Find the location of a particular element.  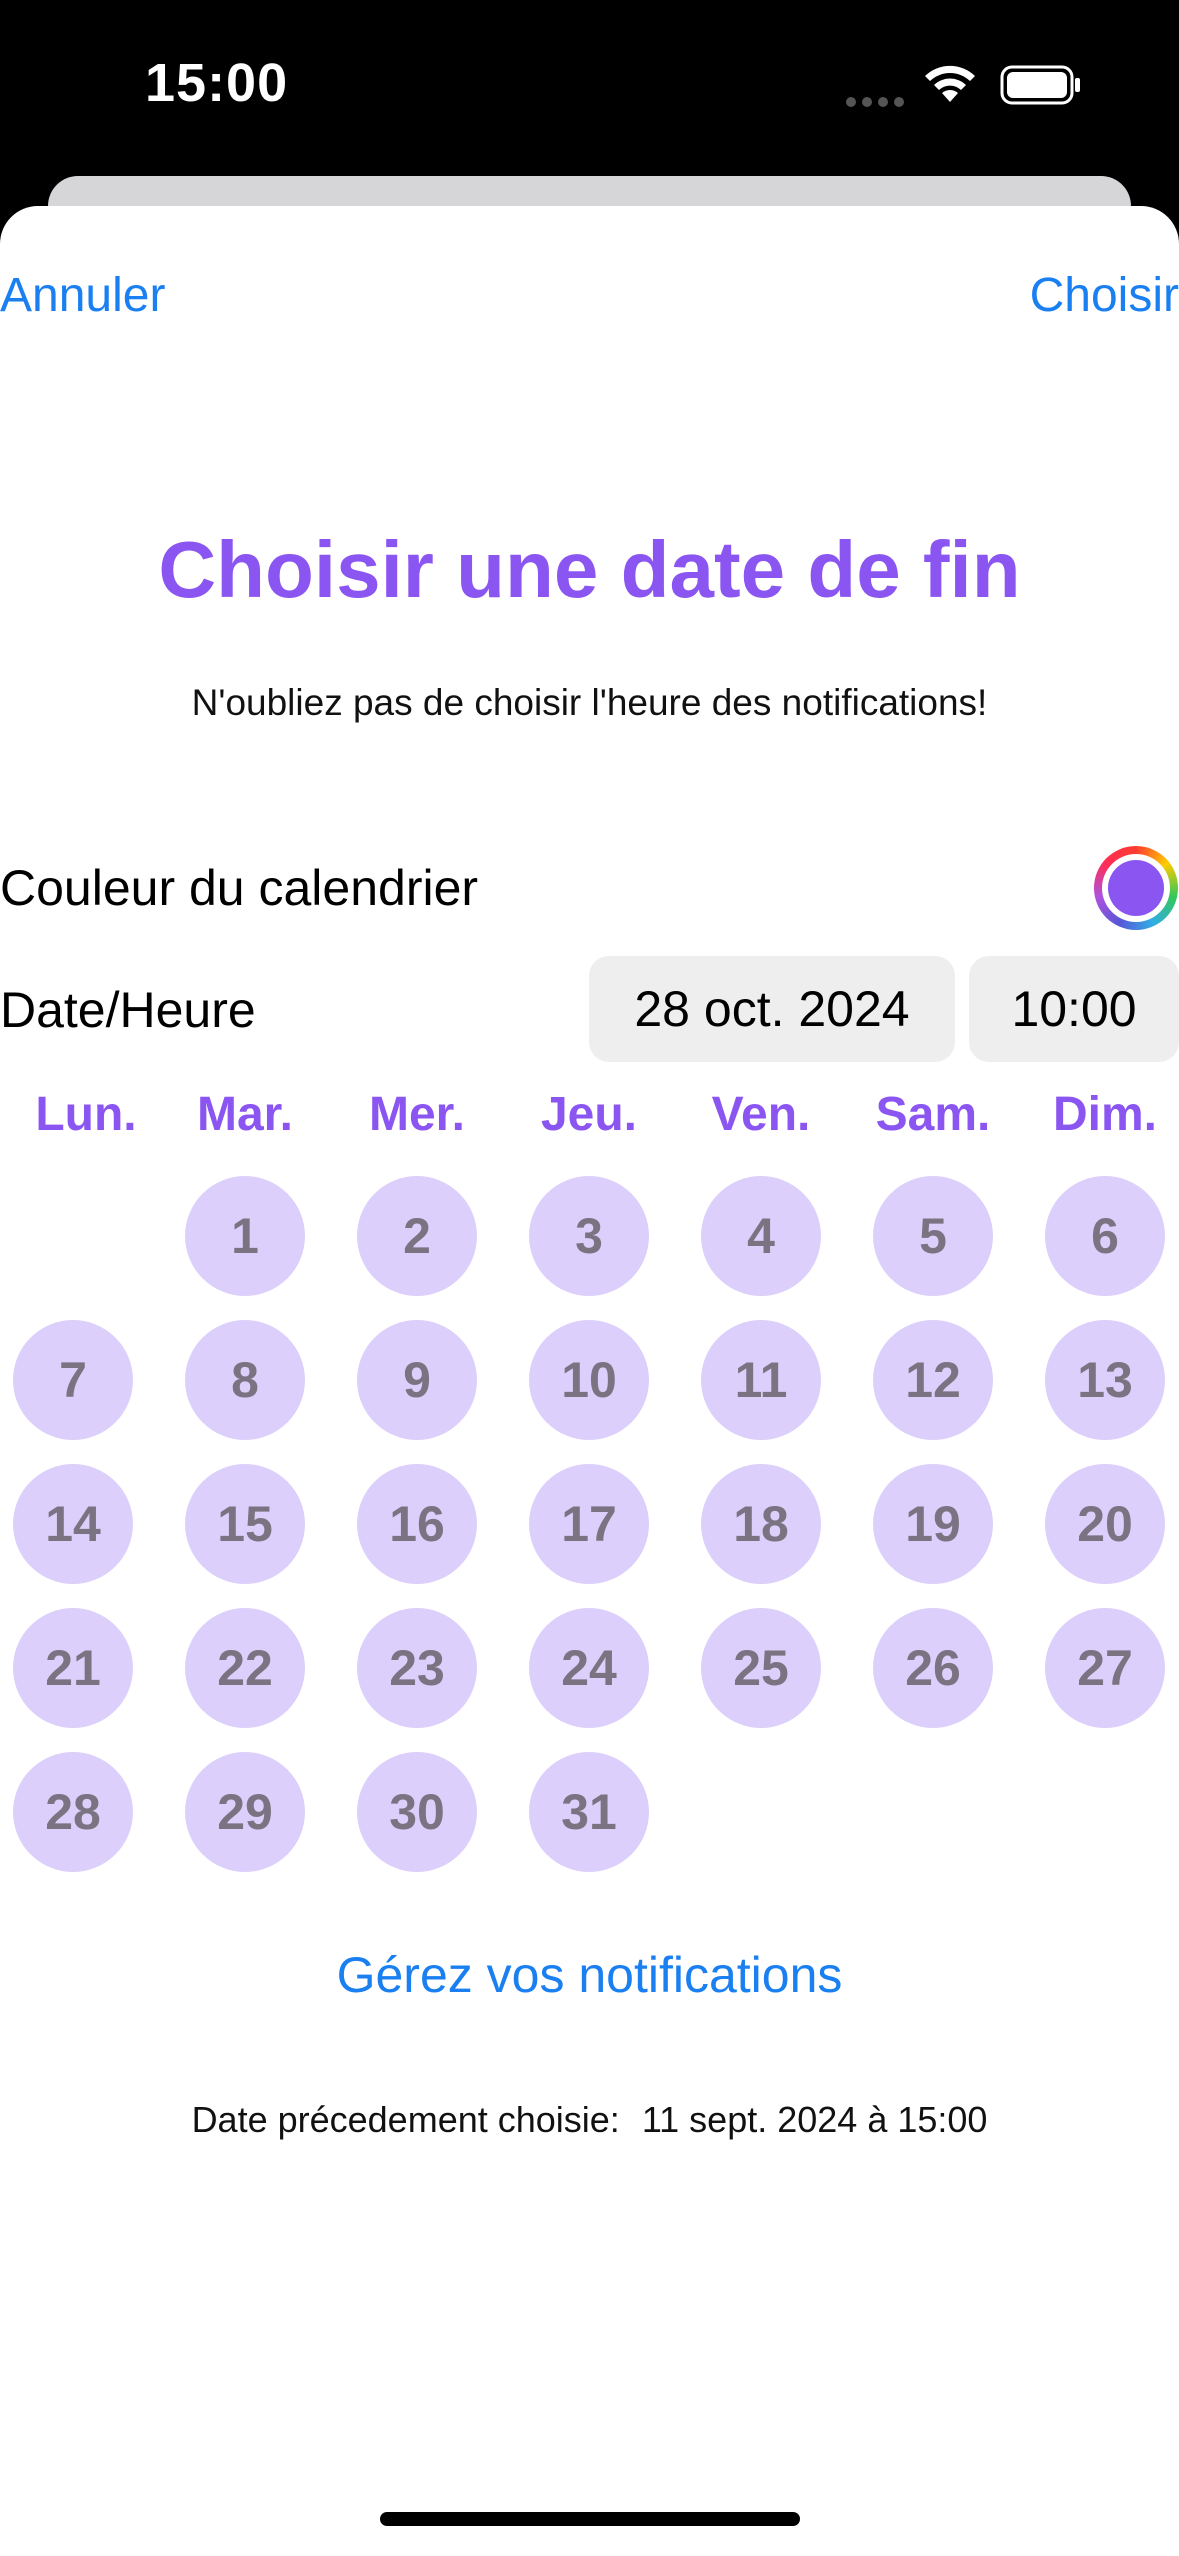

calendar-day: 8 is located at coordinates (245, 1380).